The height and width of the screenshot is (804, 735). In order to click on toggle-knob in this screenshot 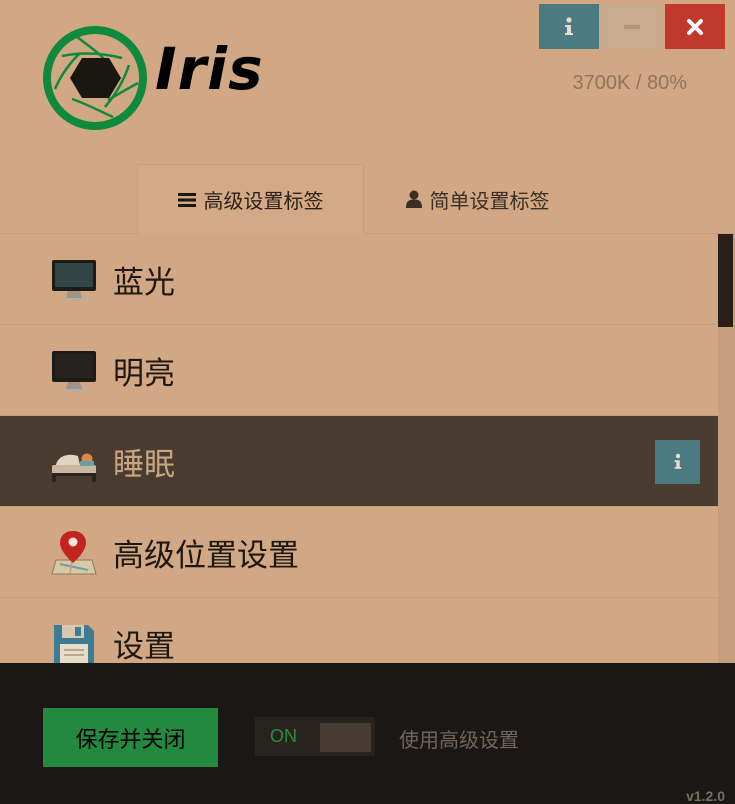, I will do `click(345, 737)`.